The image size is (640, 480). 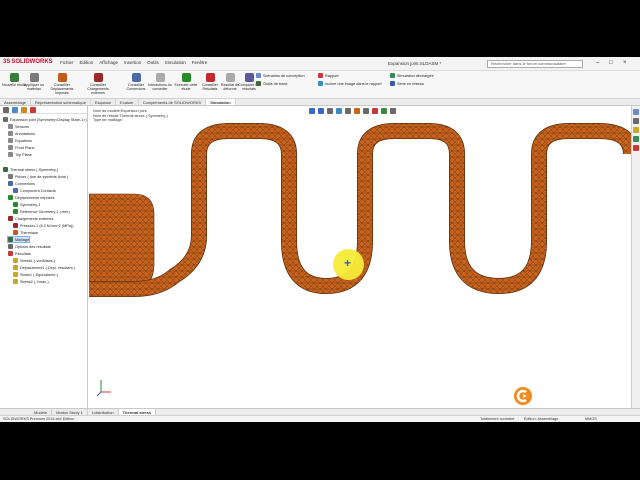 What do you see at coordinates (20, 140) in the screenshot?
I see `tree-item: Equations` at bounding box center [20, 140].